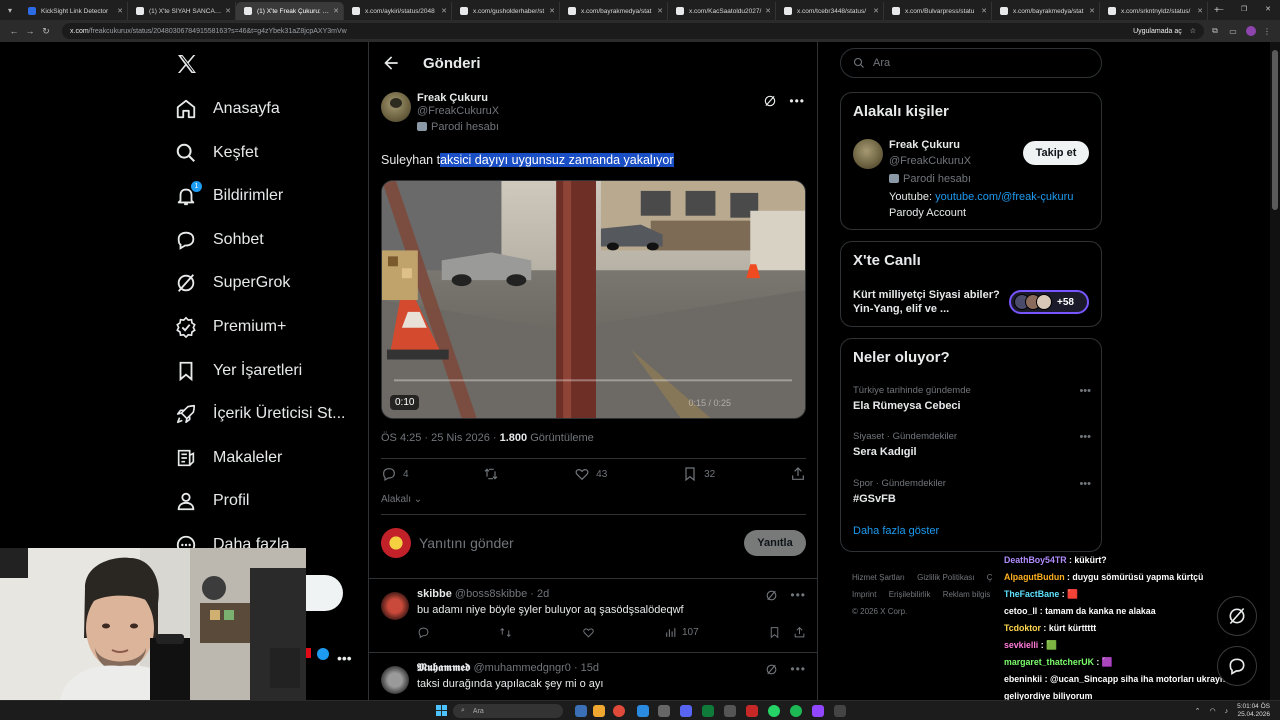 Image resolution: width=1280 pixels, height=720 pixels. Describe the element at coordinates (619, 711) in the screenshot. I see `chrome-icon` at that location.